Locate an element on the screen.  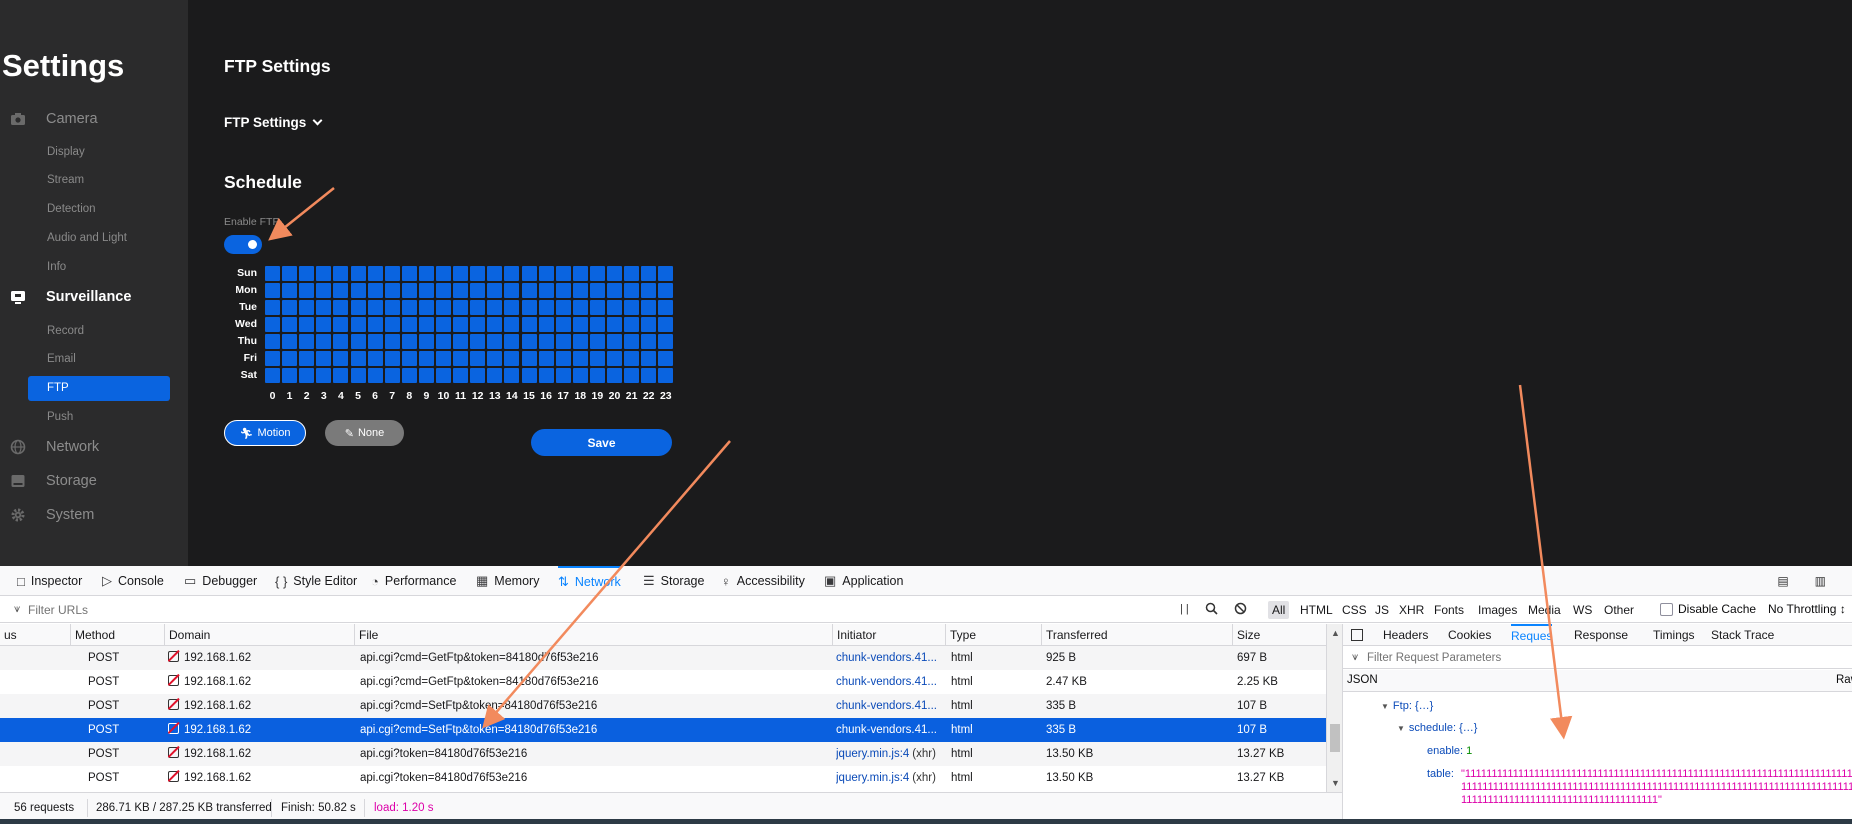
type-filter-images: Images is located at coordinates (1497, 610).